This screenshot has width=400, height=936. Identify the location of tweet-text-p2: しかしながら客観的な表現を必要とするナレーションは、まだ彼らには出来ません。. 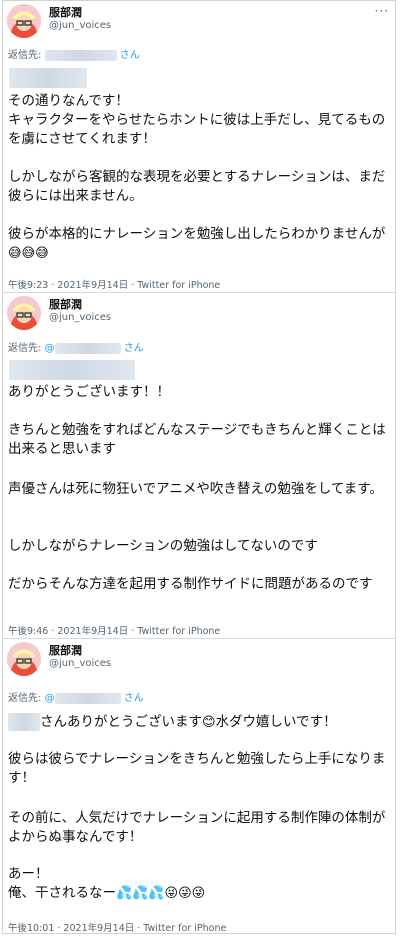
(197, 186).